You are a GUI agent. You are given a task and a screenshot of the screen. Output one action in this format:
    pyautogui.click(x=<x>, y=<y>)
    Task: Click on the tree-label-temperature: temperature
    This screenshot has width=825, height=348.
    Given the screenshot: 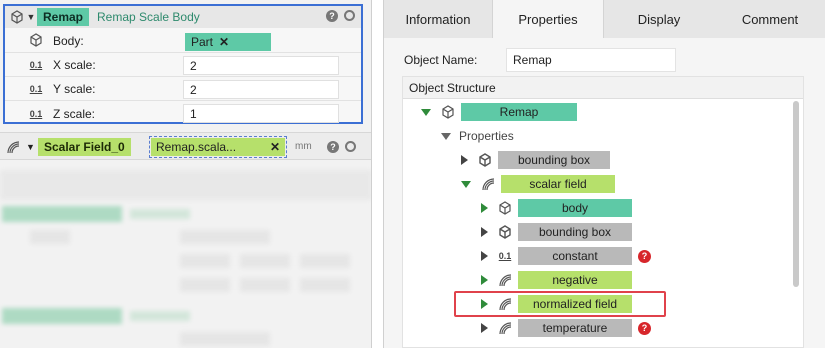 What is the action you would take?
    pyautogui.click(x=575, y=328)
    